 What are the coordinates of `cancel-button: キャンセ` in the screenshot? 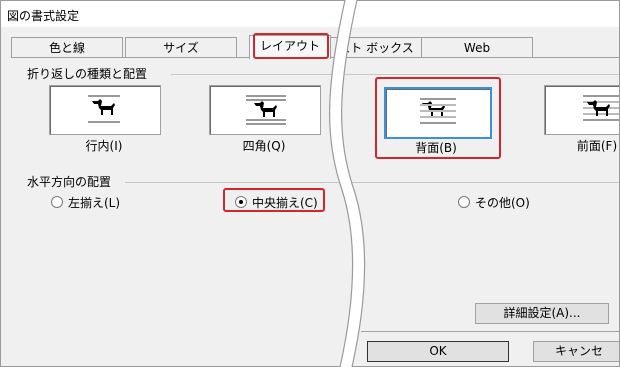 It's located at (576, 351).